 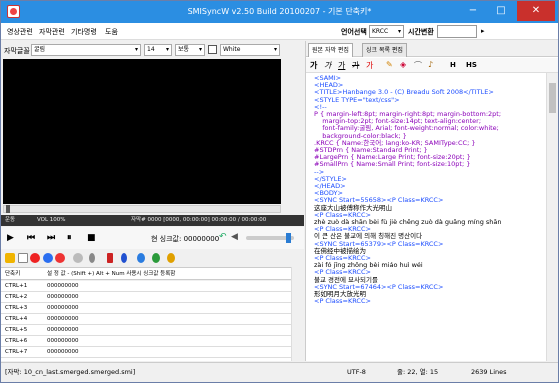 I want to click on close-button: ✕, so click(x=536, y=11).